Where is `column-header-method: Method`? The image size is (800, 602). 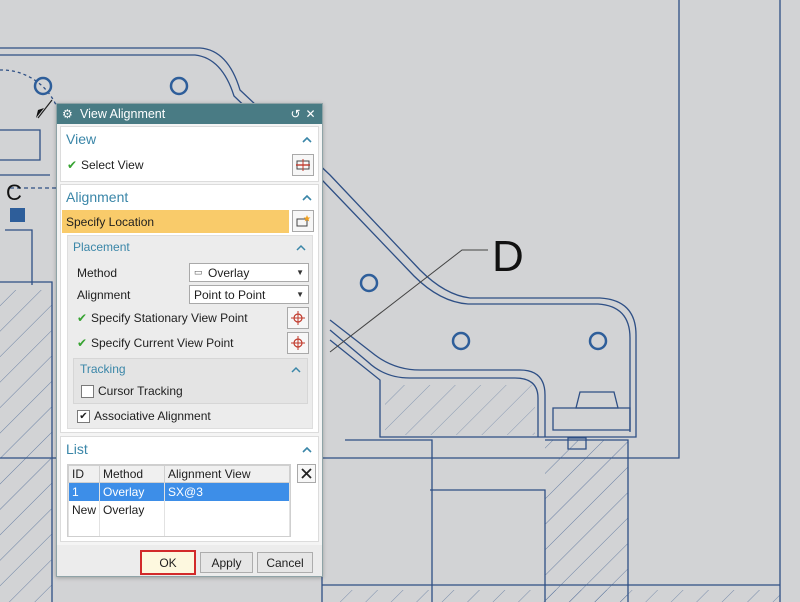 column-header-method: Method is located at coordinates (132, 474).